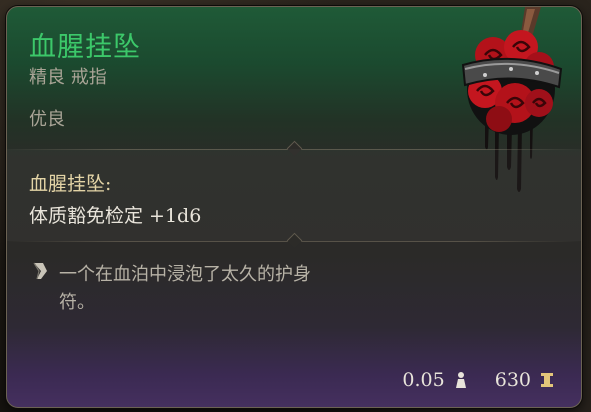  Describe the element at coordinates (512, 380) in the screenshot. I see `item-value: 630` at that location.